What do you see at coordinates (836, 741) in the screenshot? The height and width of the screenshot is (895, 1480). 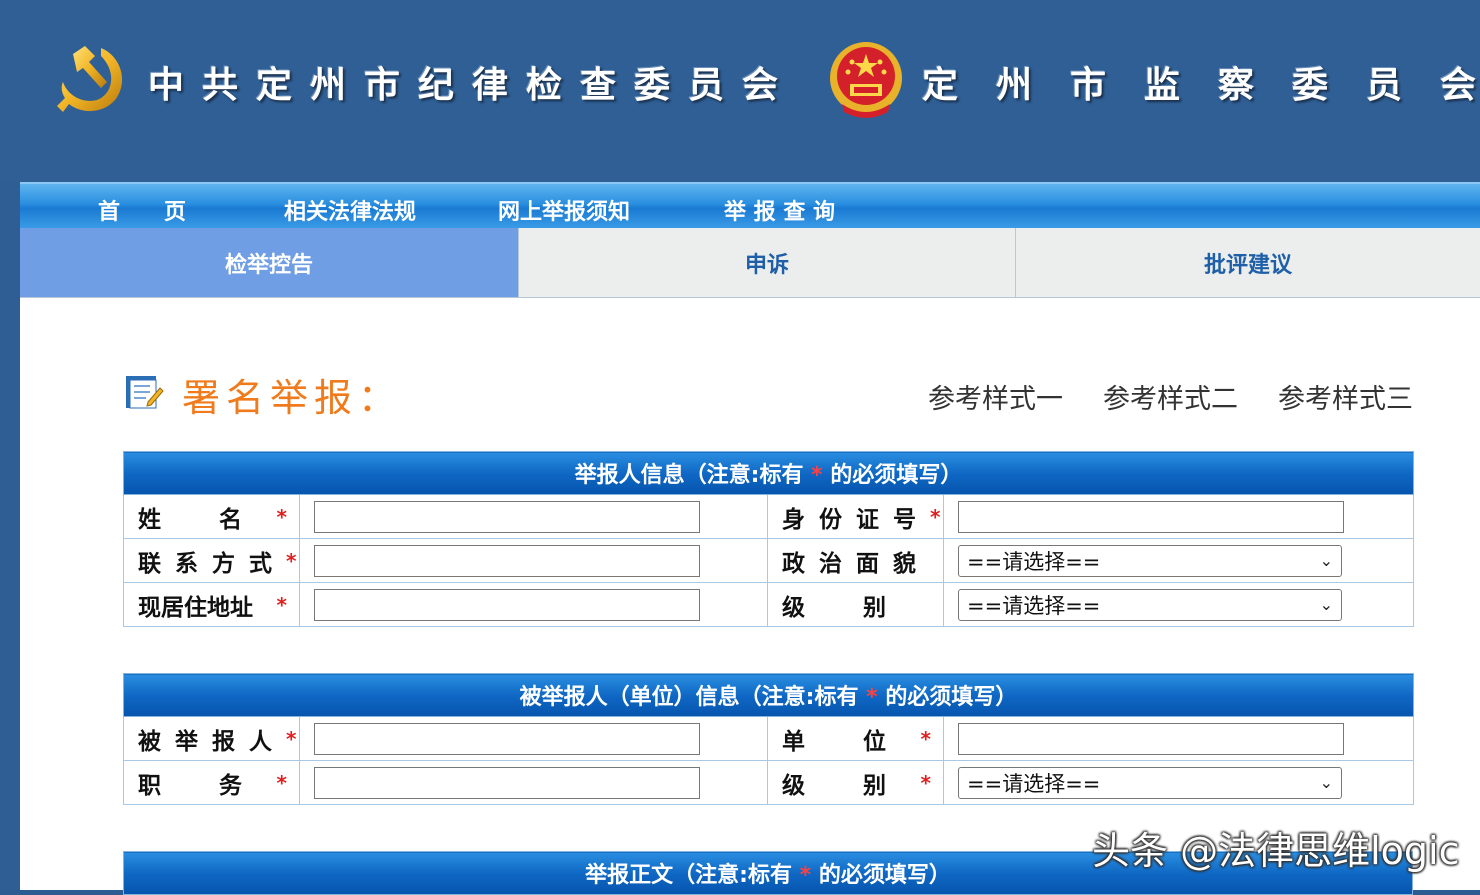 I see `unit-label: 单 位` at bounding box center [836, 741].